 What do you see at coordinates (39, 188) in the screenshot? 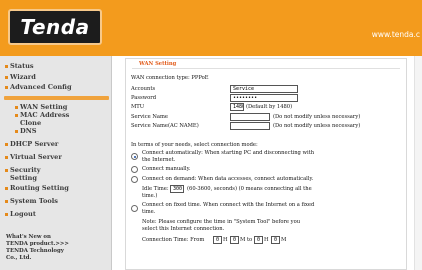
I see `sidebar-item-routing-setting: Routing Setting` at bounding box center [39, 188].